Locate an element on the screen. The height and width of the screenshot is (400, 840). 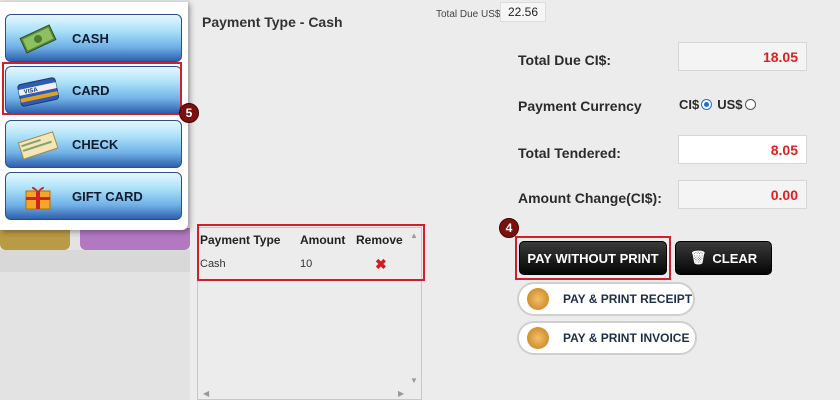
gift-card-button: GIFT CARD is located at coordinates (93, 196).